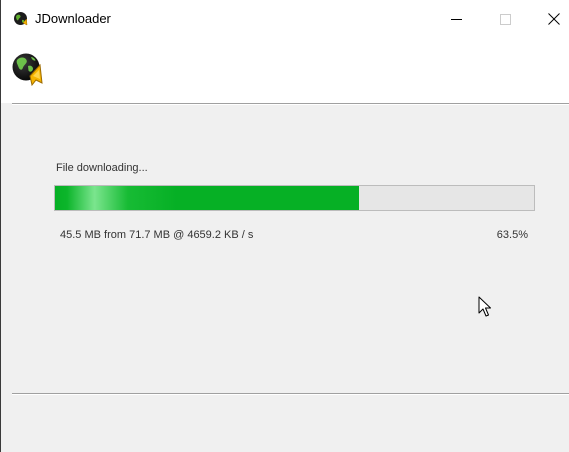 Image resolution: width=569 pixels, height=452 pixels. Describe the element at coordinates (285, 423) in the screenshot. I see `footer-panel` at that location.